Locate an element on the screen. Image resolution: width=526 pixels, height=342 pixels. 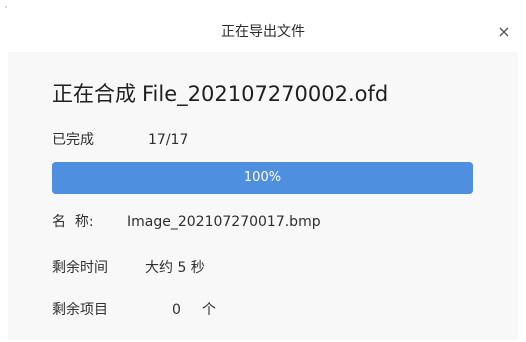
completed-count: 17/17 is located at coordinates (168, 140).